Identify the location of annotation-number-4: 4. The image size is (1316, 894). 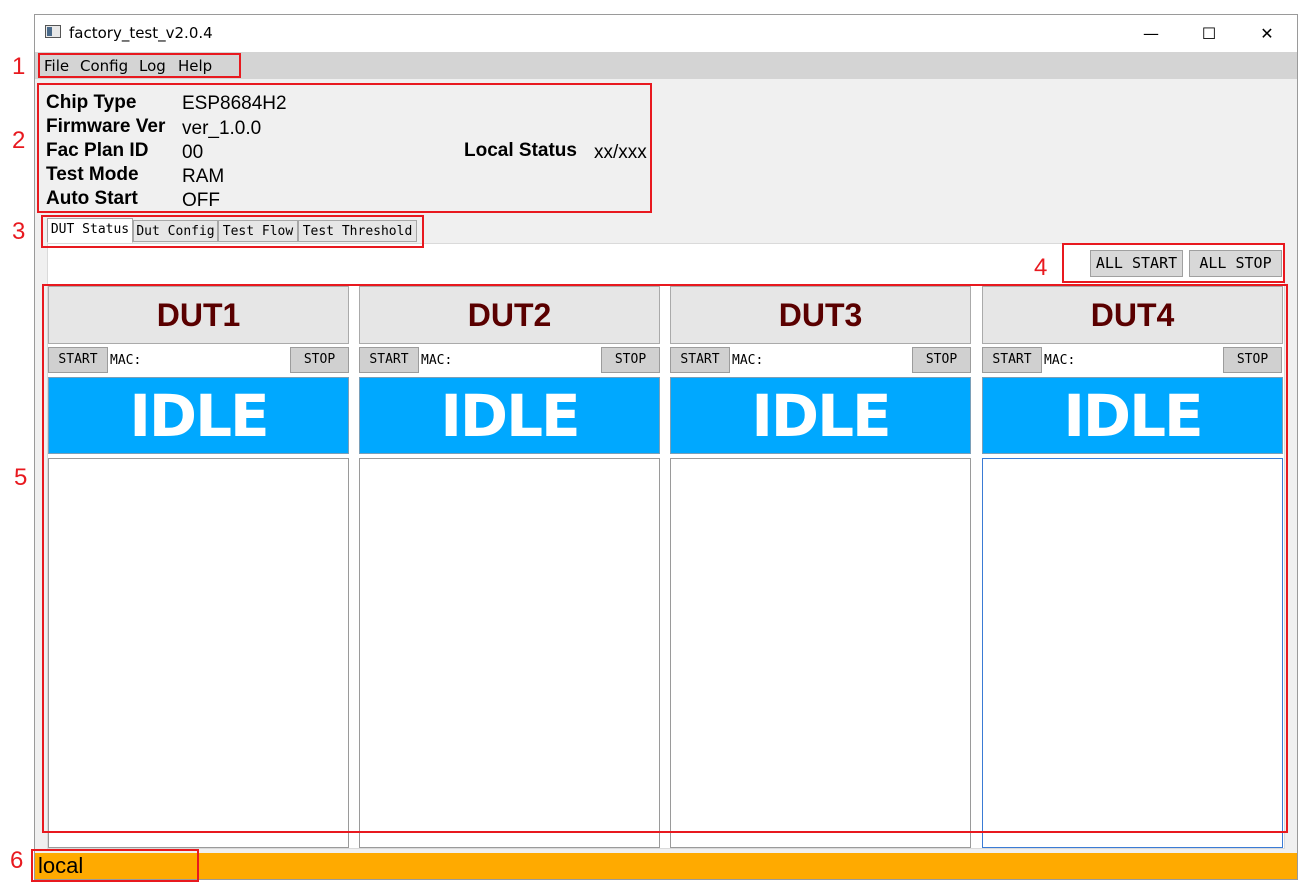
(1041, 267).